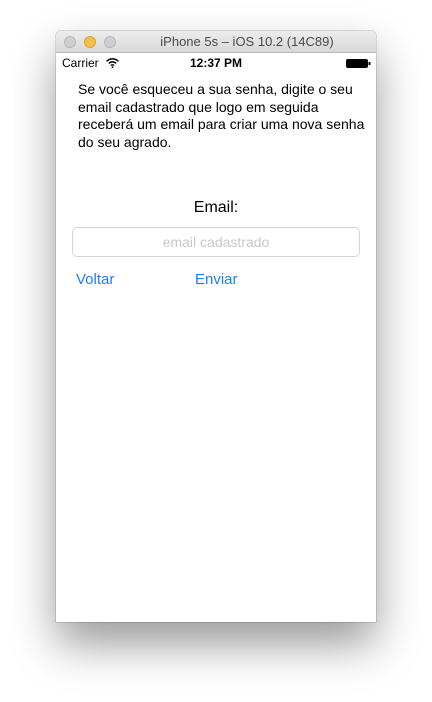 The image size is (432, 702). I want to click on email-label: Email:, so click(216, 207).